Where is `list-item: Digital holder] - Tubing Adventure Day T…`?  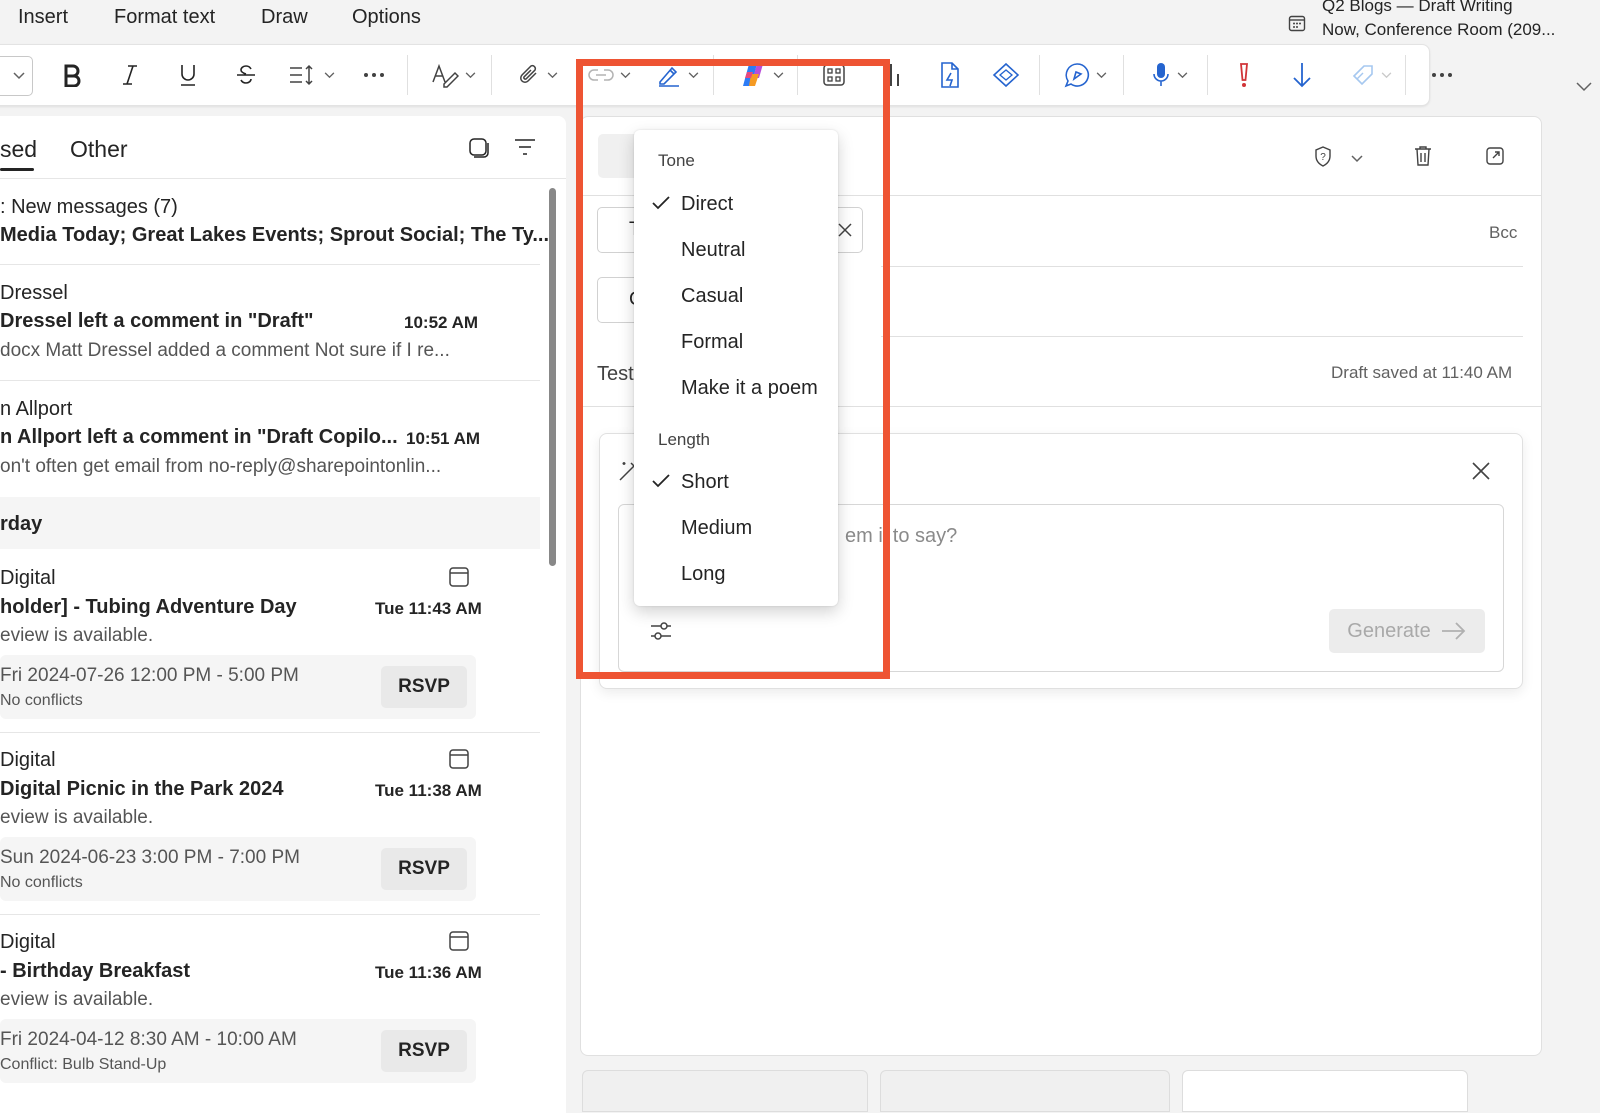
list-item: Digital holder] - Tubing Adventure Day T… is located at coordinates (270, 642).